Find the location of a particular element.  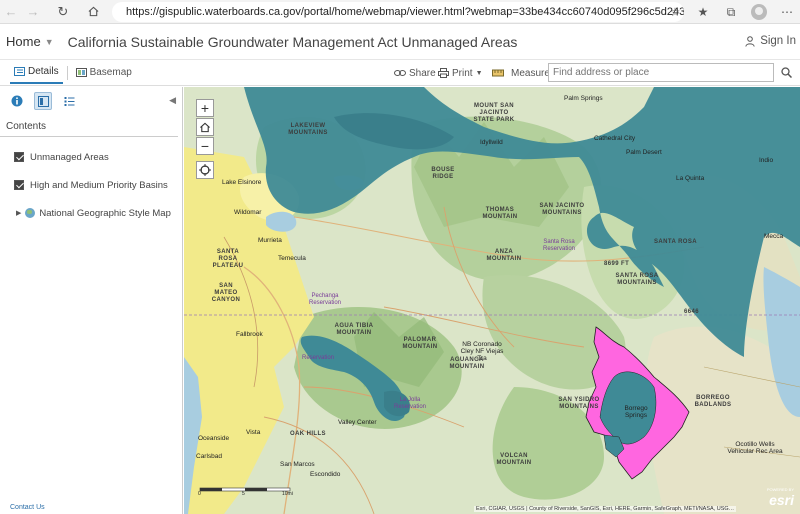

map-label: Mount San Jacinto State Park is located at coordinates (494, 113).